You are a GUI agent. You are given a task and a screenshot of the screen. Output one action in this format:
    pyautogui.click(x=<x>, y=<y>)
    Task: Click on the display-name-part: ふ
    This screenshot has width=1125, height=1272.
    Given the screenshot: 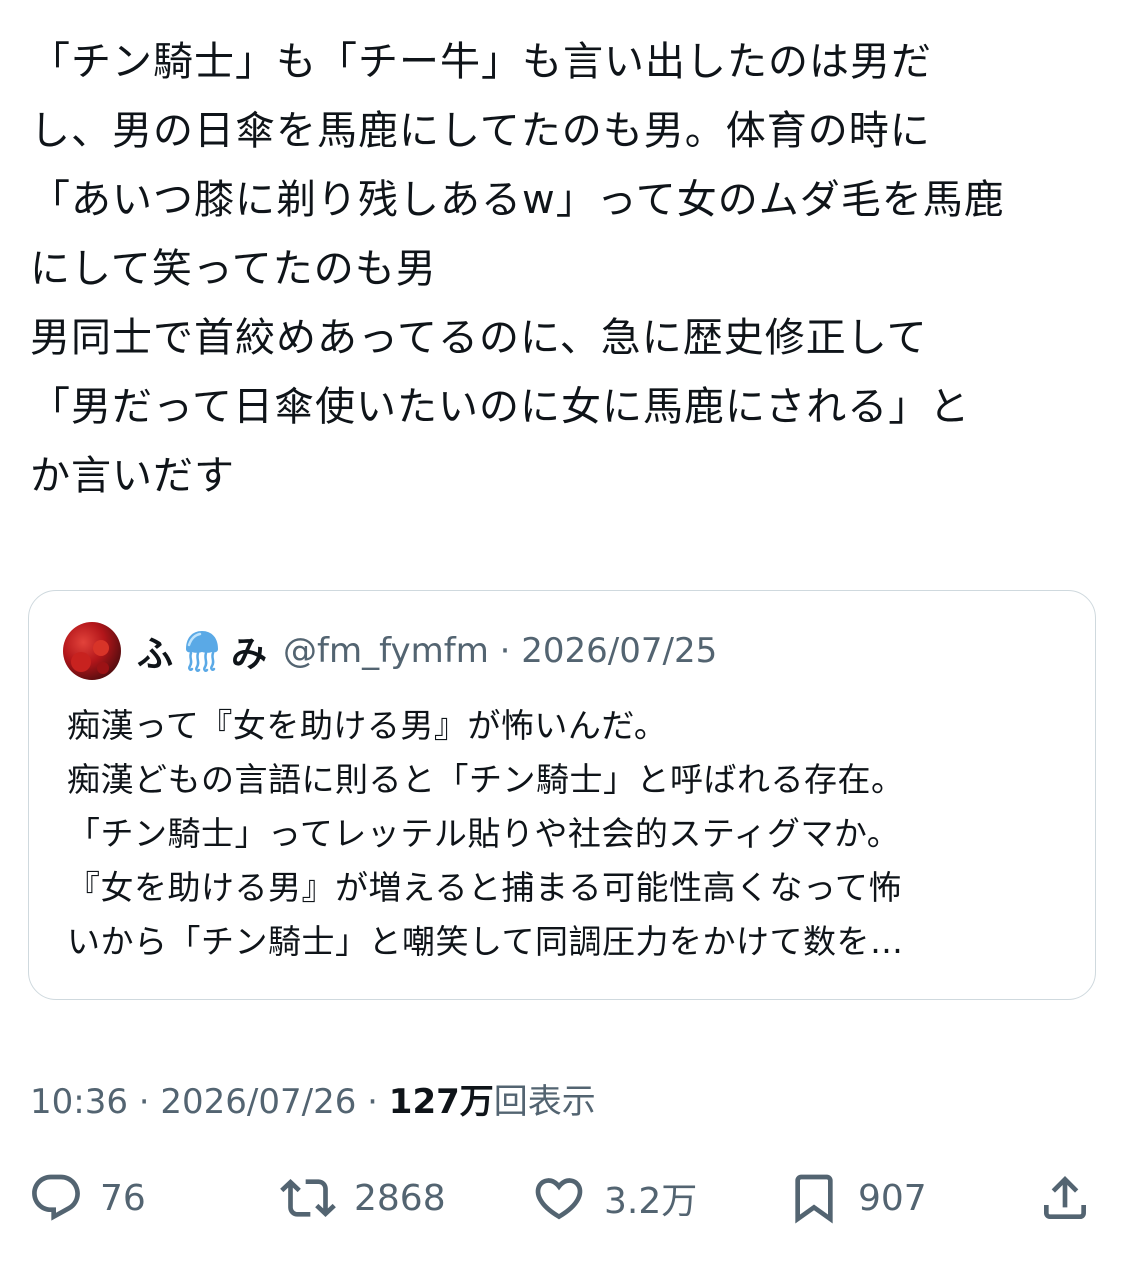 What is the action you would take?
    pyautogui.click(x=155, y=654)
    